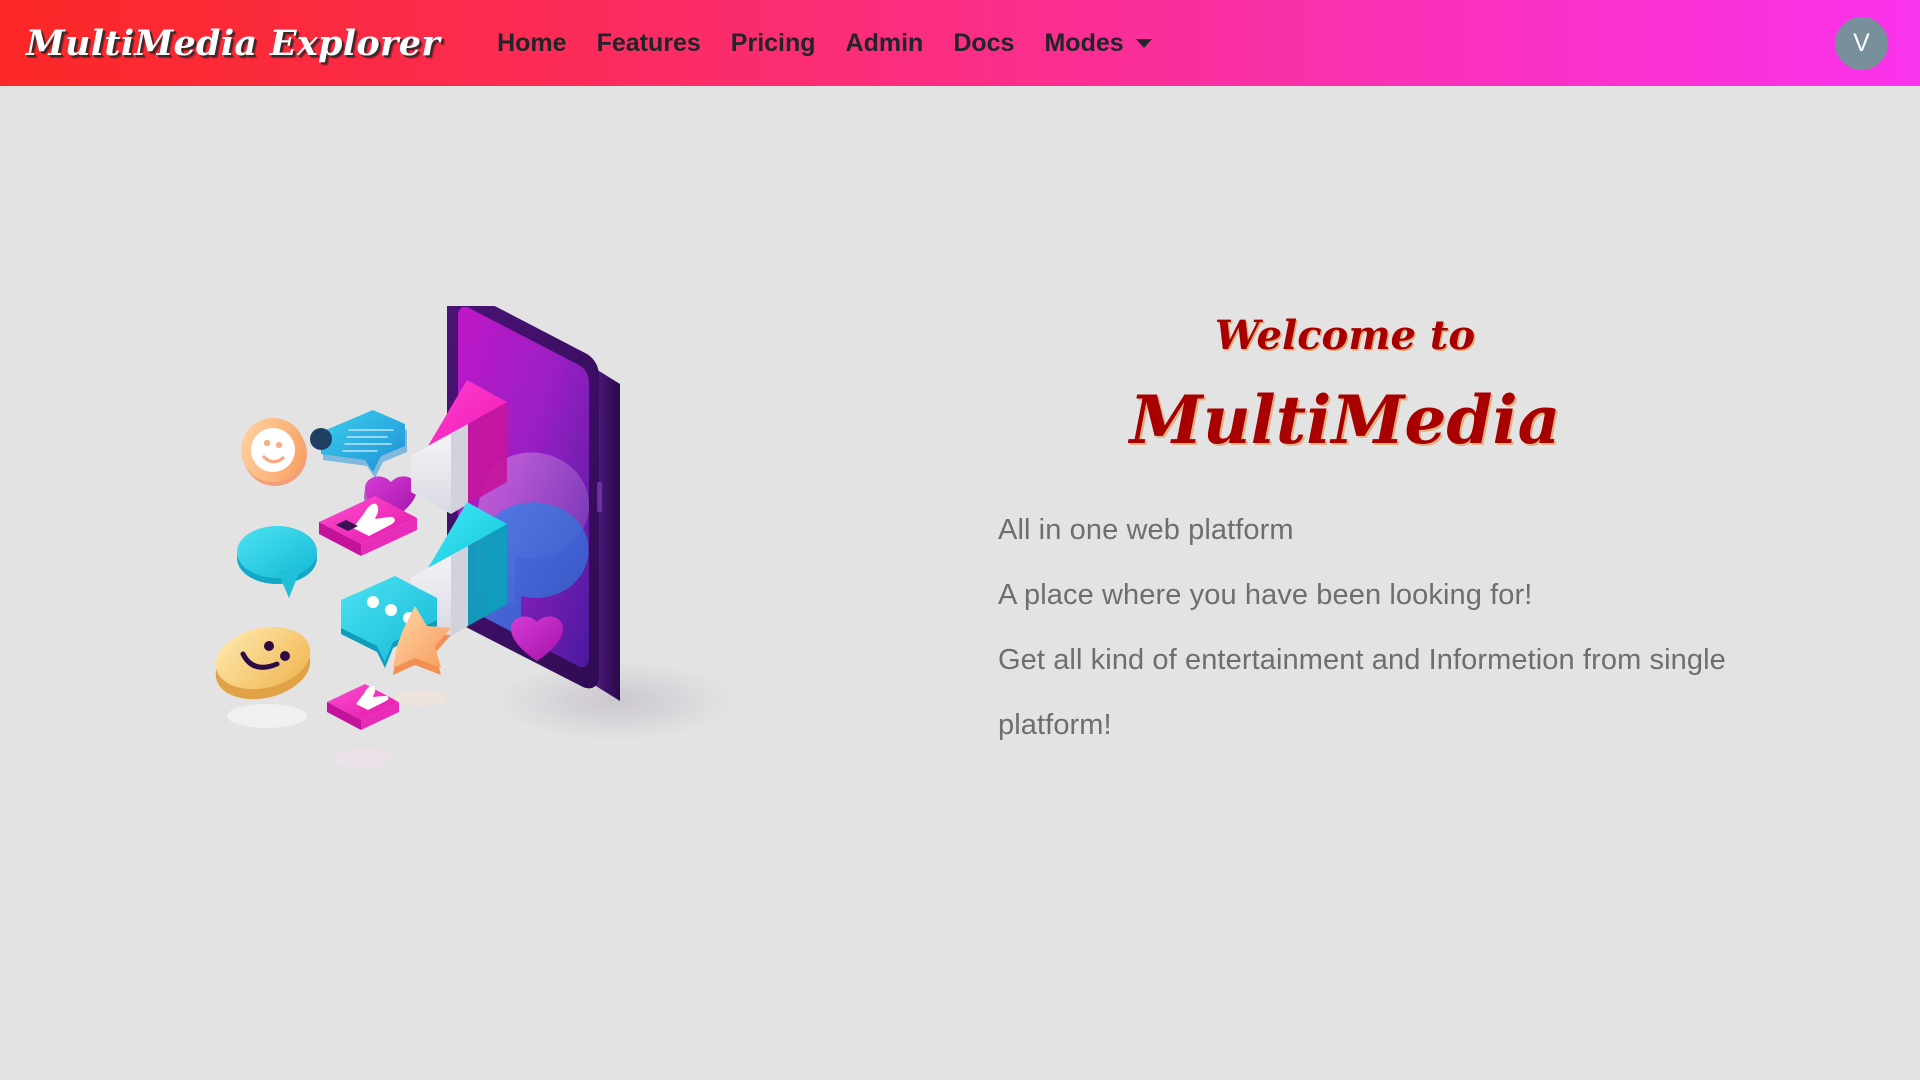 The width and height of the screenshot is (1920, 1080). I want to click on avatar: V, so click(1861, 43).